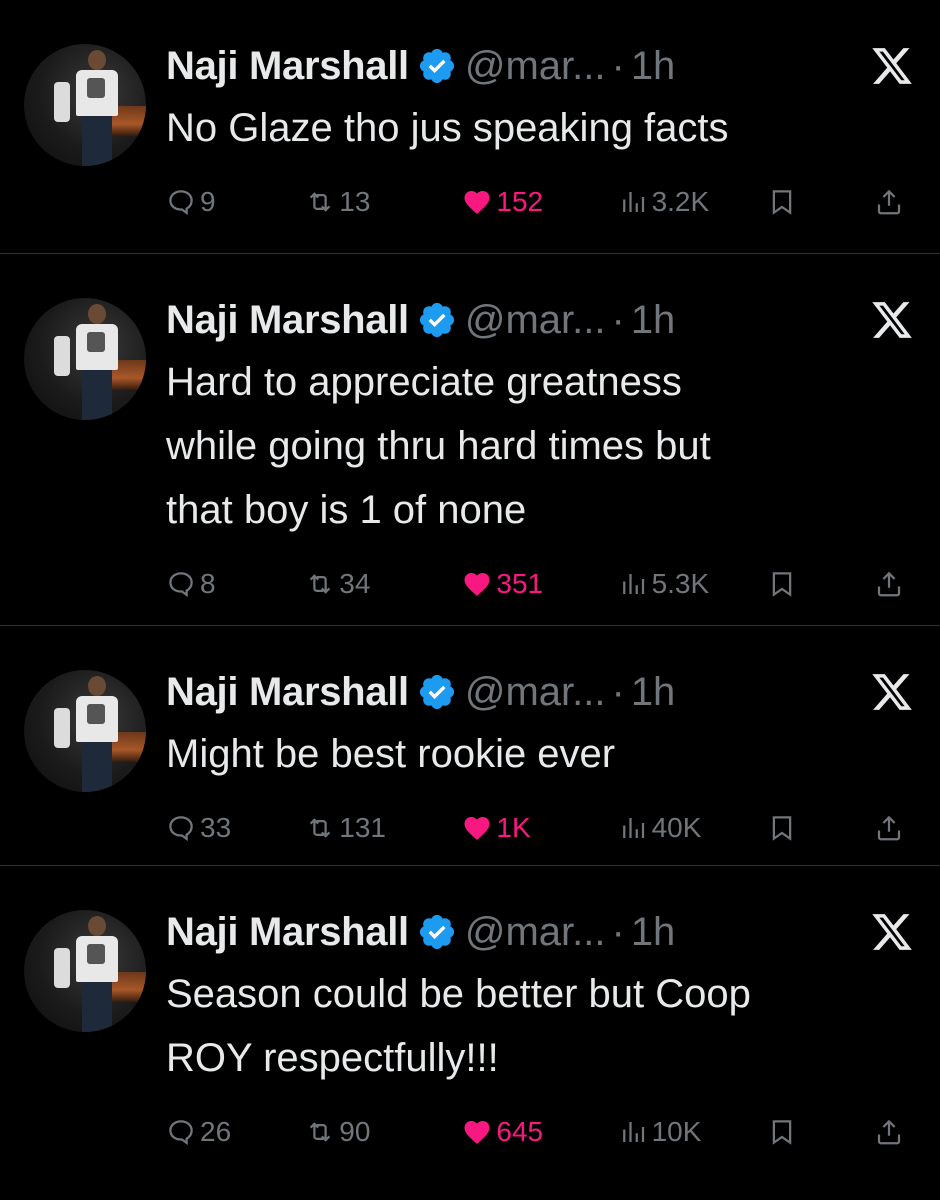 The image size is (940, 1200). I want to click on action-bar: 8 34 351 5.3K, so click(540, 597).